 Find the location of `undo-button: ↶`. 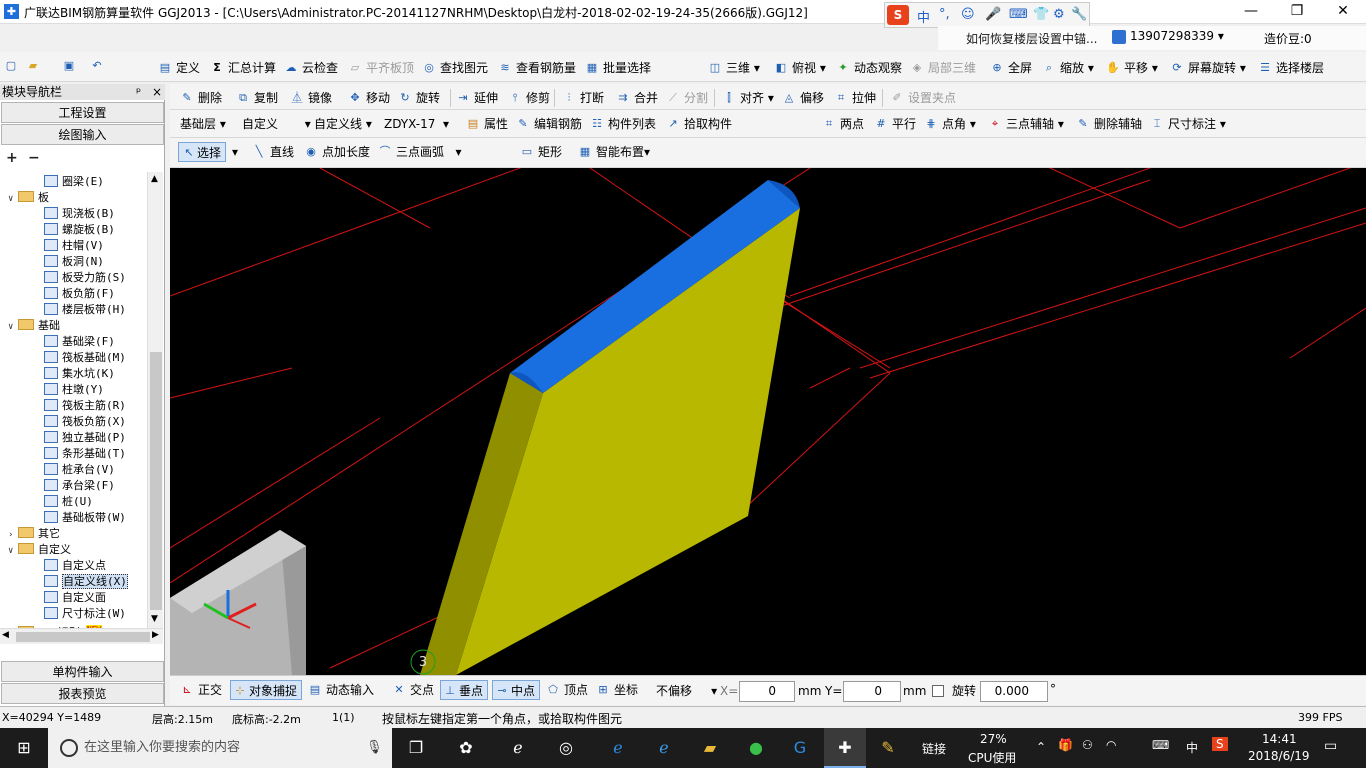

undo-button: ↶ is located at coordinates (97, 66).